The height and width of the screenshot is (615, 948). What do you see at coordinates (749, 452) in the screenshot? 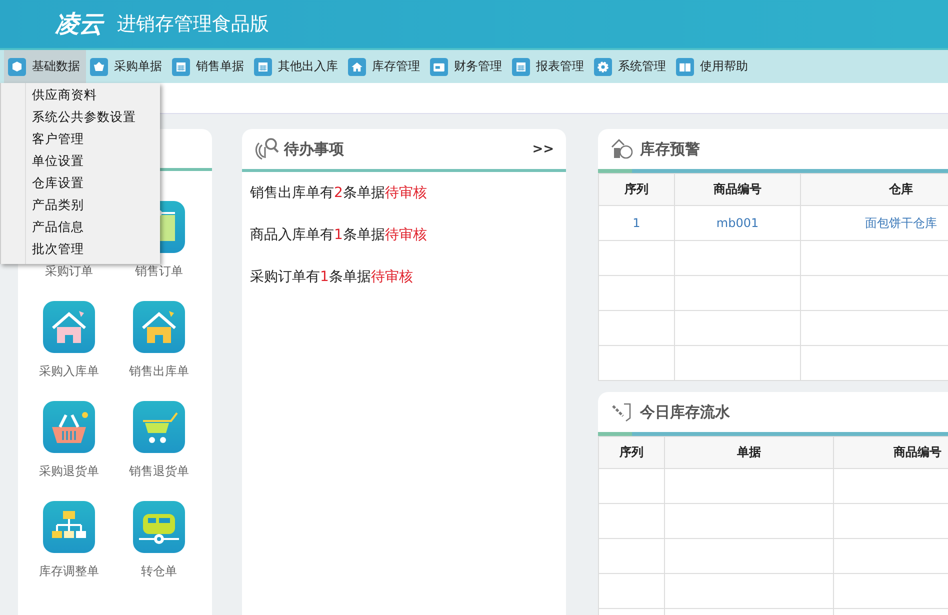
I see `column-header: 单据` at bounding box center [749, 452].